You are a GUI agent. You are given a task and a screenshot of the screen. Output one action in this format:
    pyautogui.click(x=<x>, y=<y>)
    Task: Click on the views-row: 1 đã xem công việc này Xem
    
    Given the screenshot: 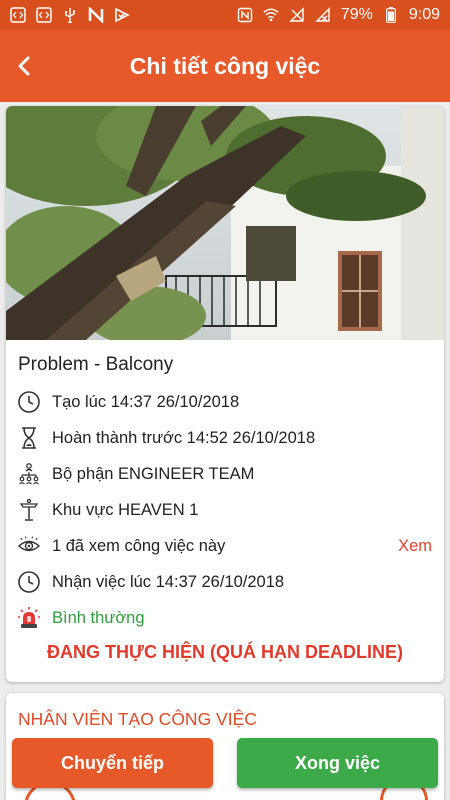 What is the action you would take?
    pyautogui.click(x=225, y=546)
    